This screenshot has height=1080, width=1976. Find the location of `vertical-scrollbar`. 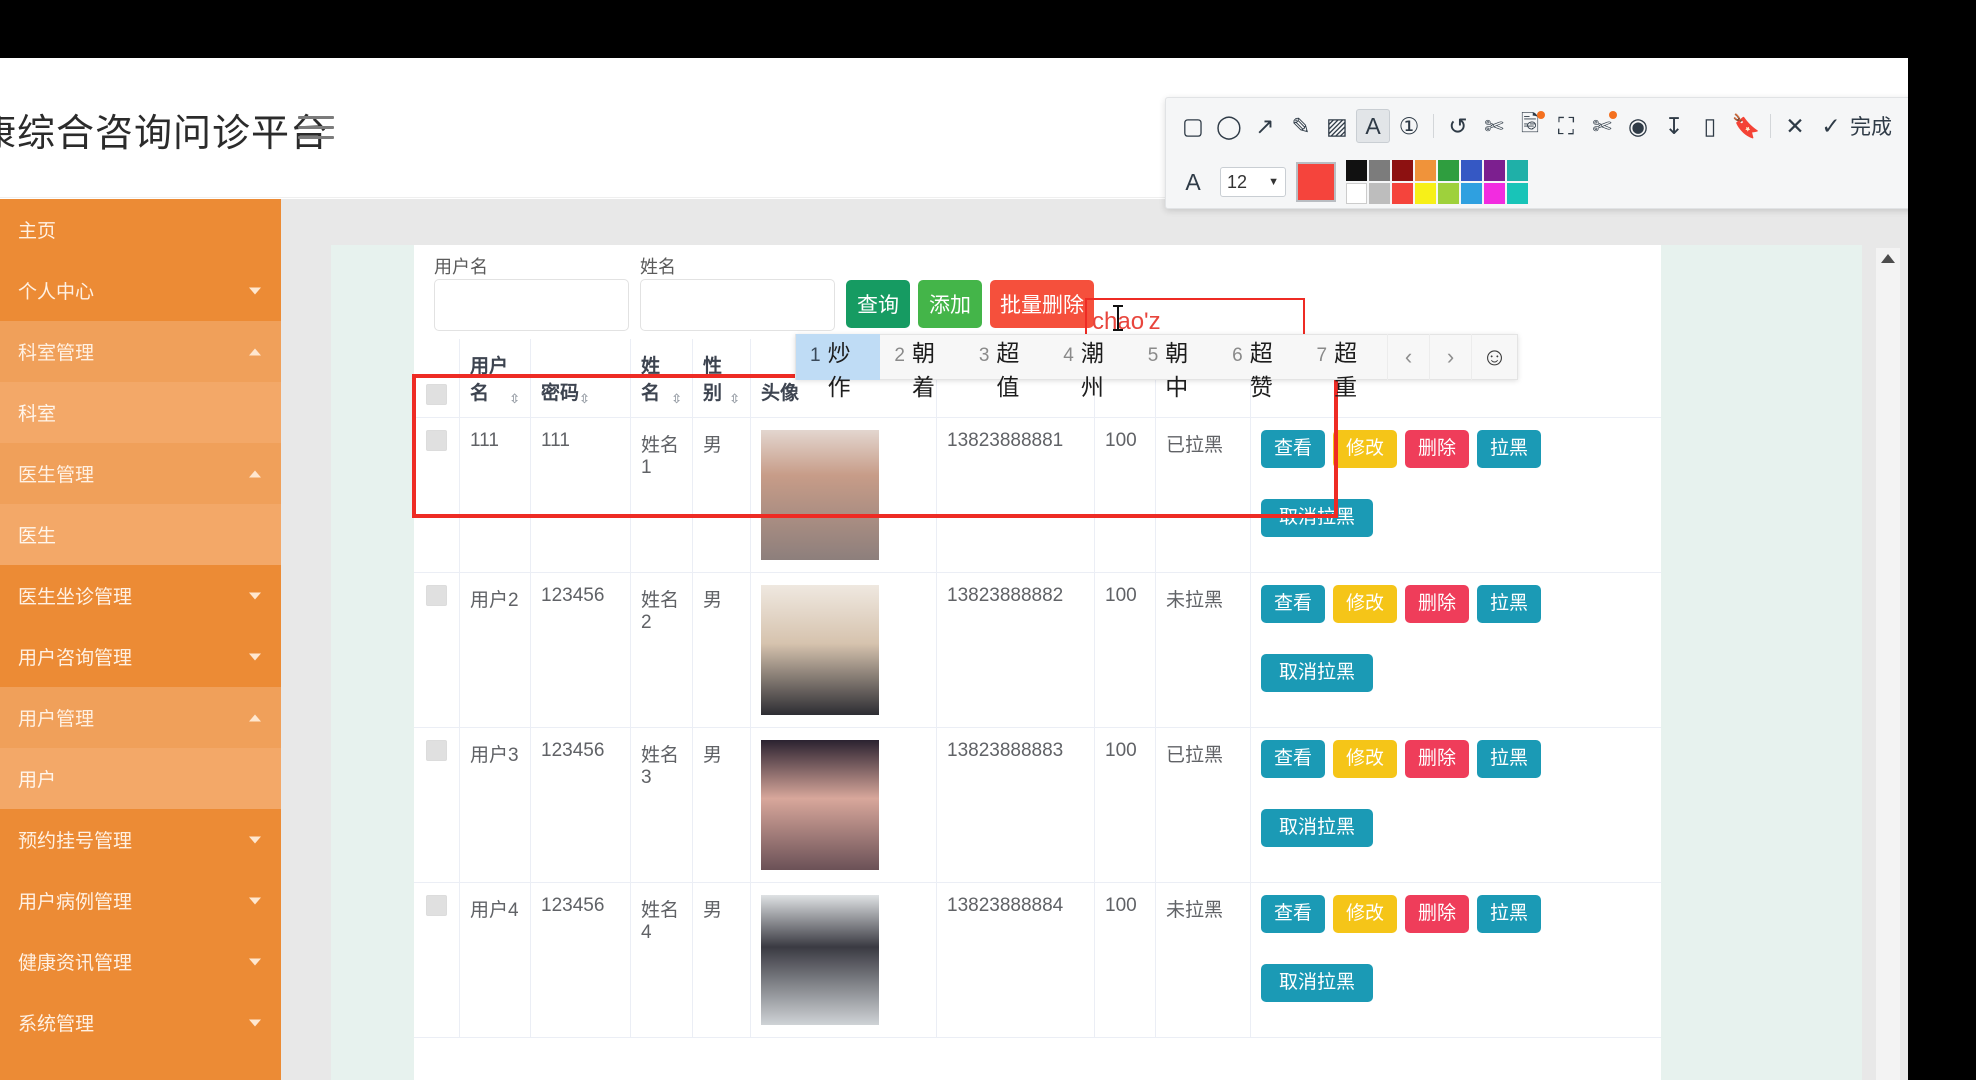

vertical-scrollbar is located at coordinates (1888, 664).